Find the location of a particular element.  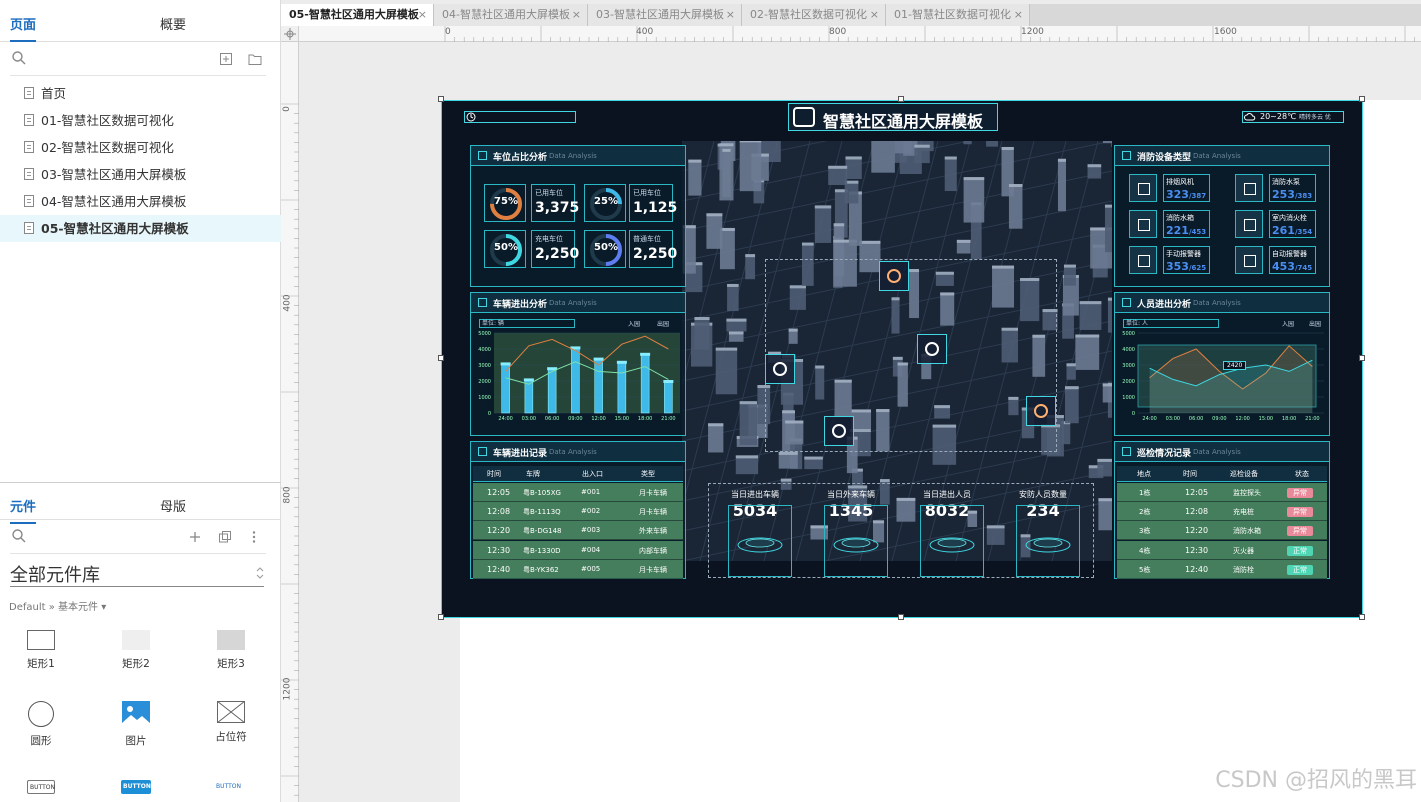

fire-device-card: 室内消火栓 261/354 is located at coordinates (1276, 225).